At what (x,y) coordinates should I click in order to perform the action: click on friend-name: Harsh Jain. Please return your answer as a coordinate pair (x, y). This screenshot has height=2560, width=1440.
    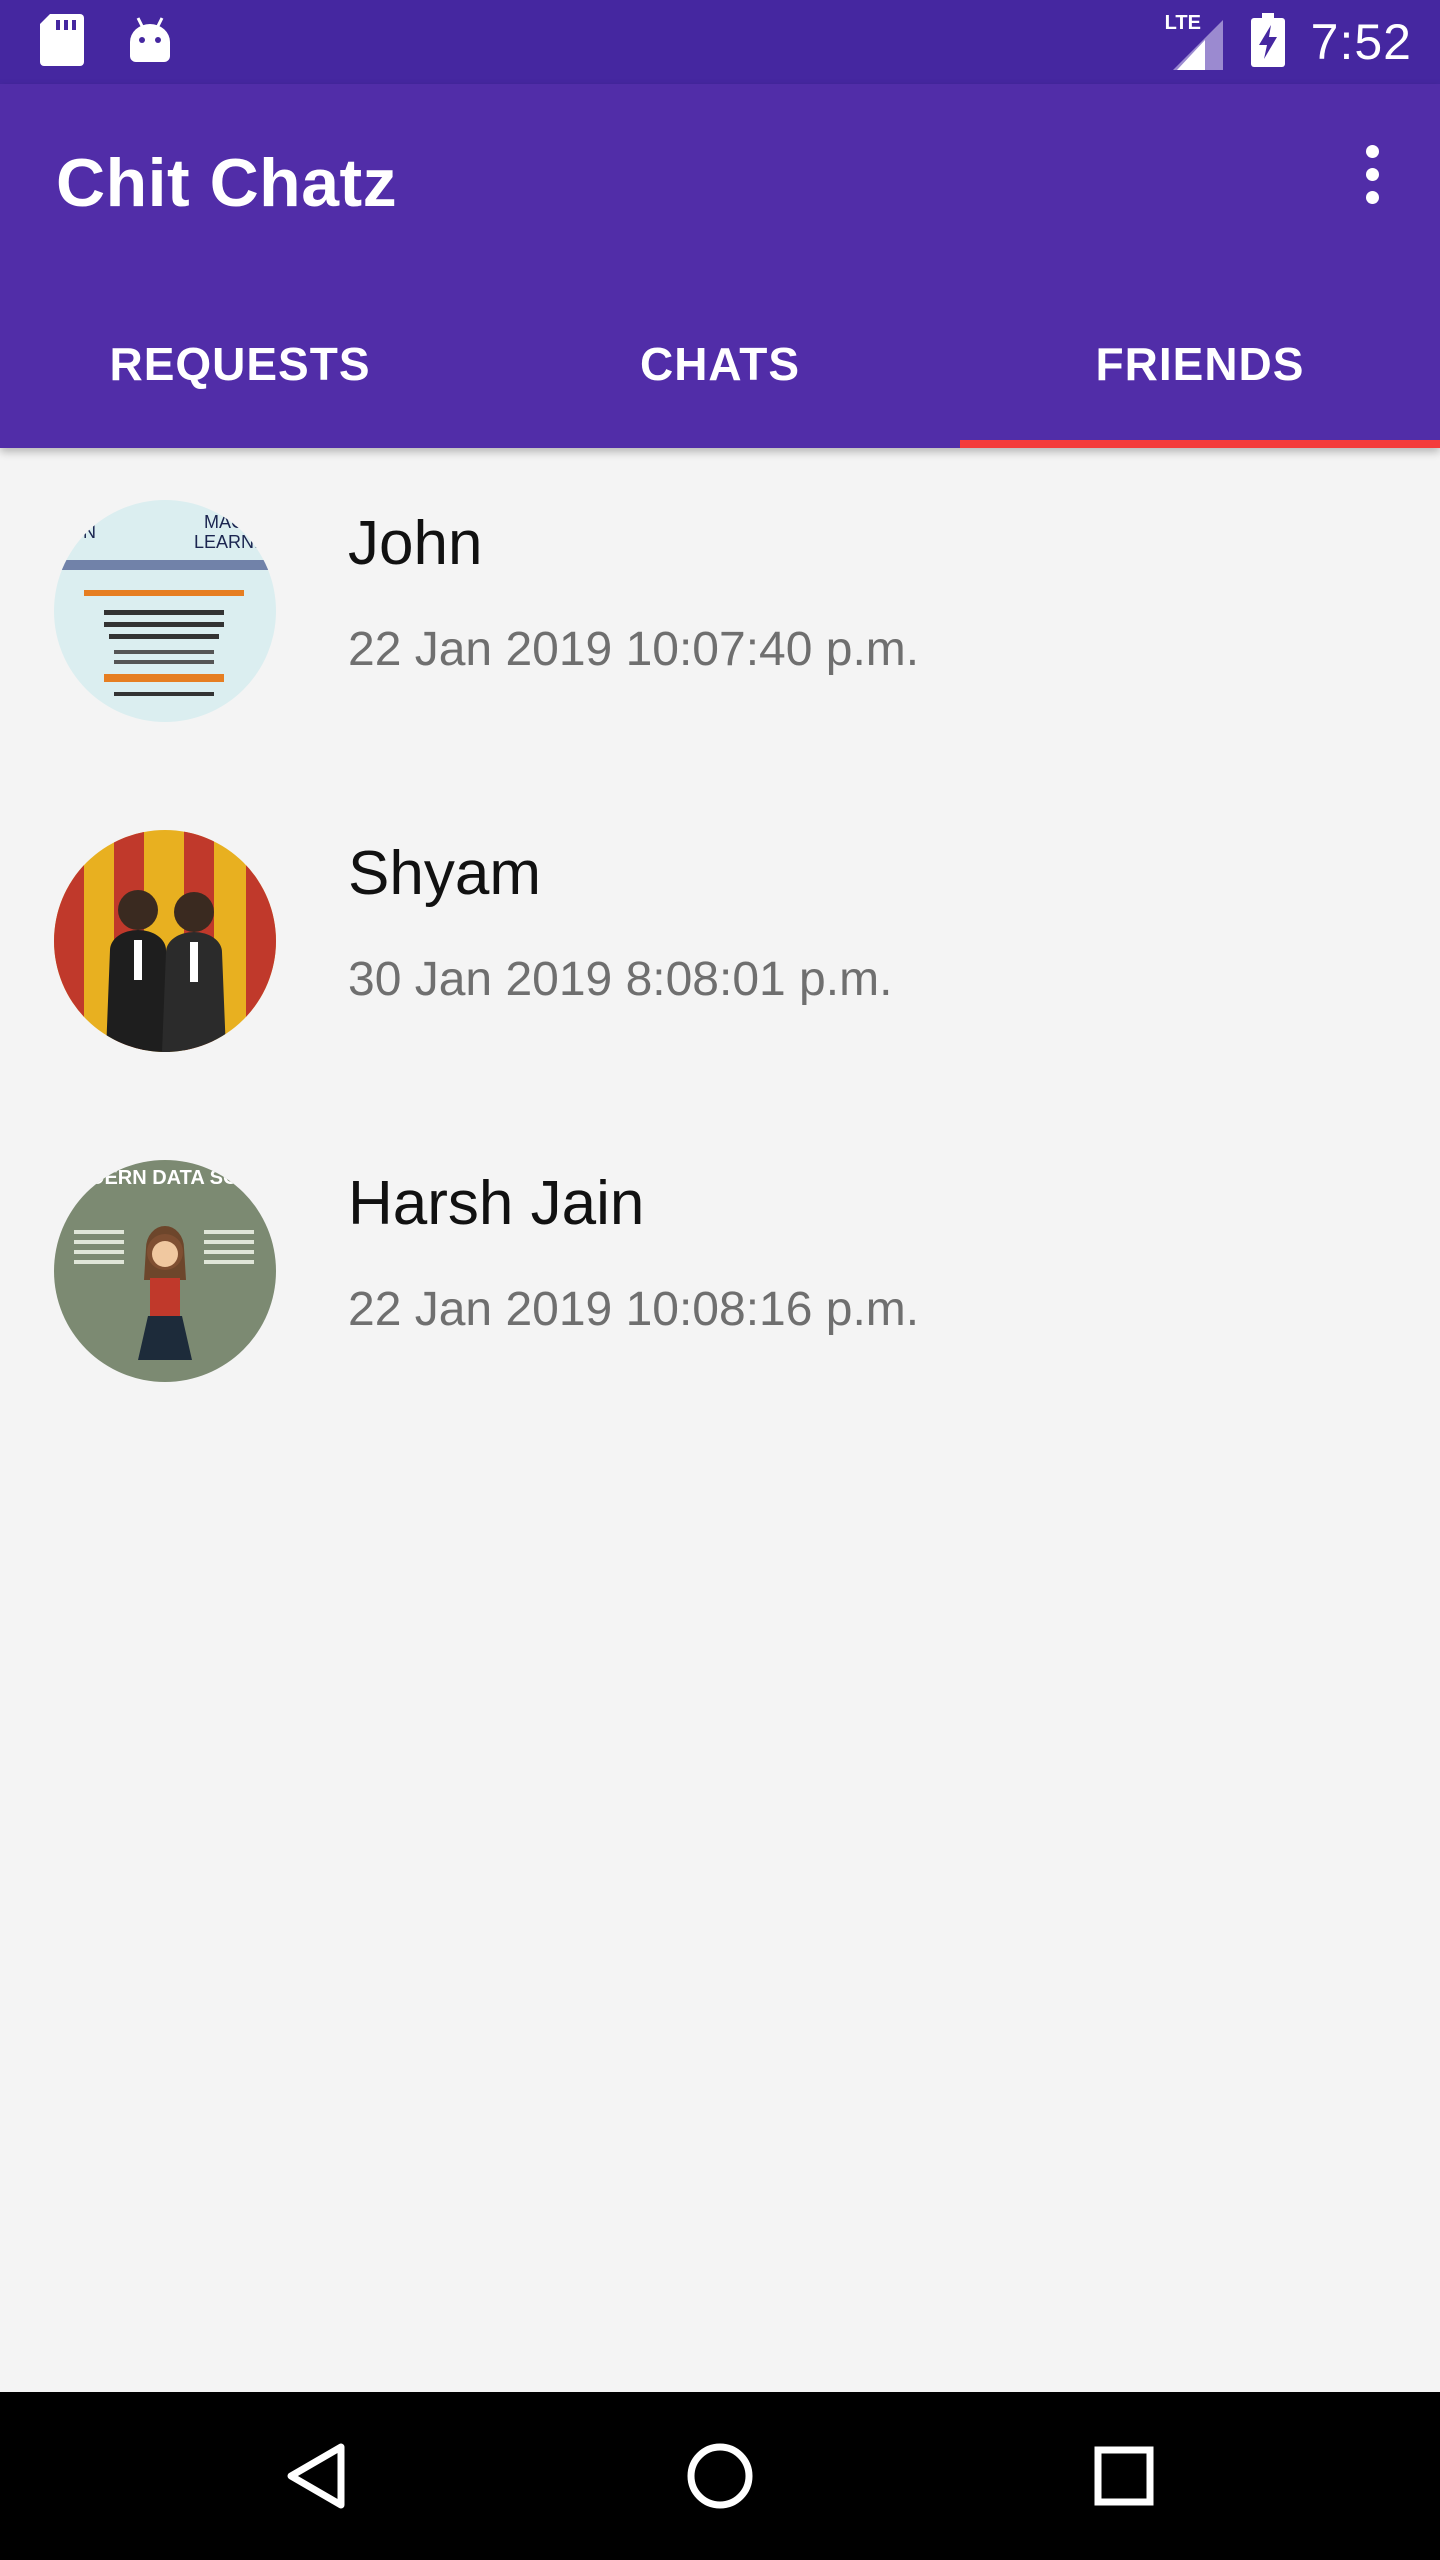
    Looking at the image, I should click on (496, 1203).